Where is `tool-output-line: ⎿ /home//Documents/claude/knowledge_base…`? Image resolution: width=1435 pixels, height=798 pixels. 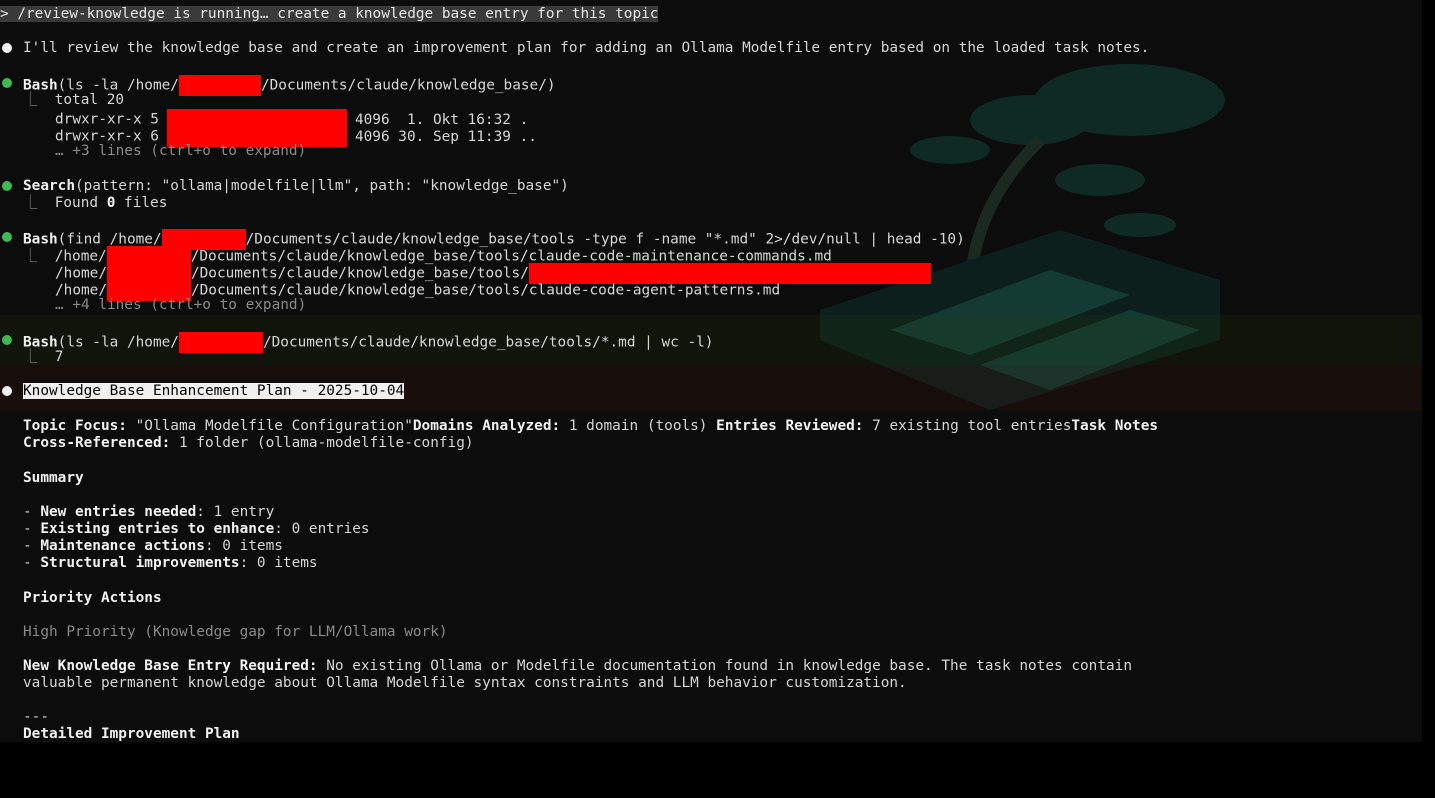 tool-output-line: ⎿ /home//Documents/claude/knowledge_base… is located at coordinates (427, 256).